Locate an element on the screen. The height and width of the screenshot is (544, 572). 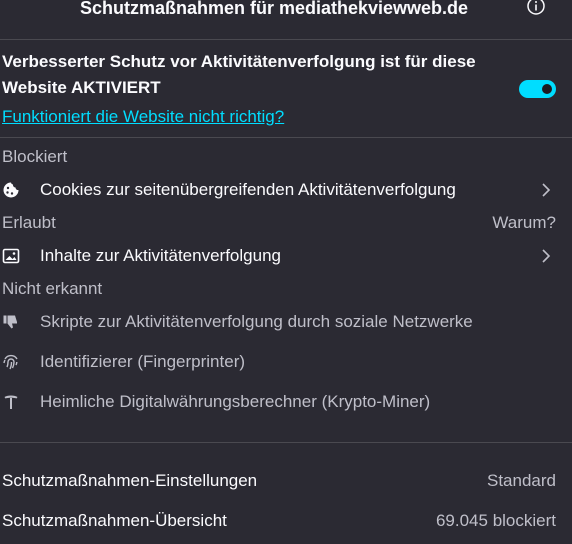
header-divider is located at coordinates (286, 39).